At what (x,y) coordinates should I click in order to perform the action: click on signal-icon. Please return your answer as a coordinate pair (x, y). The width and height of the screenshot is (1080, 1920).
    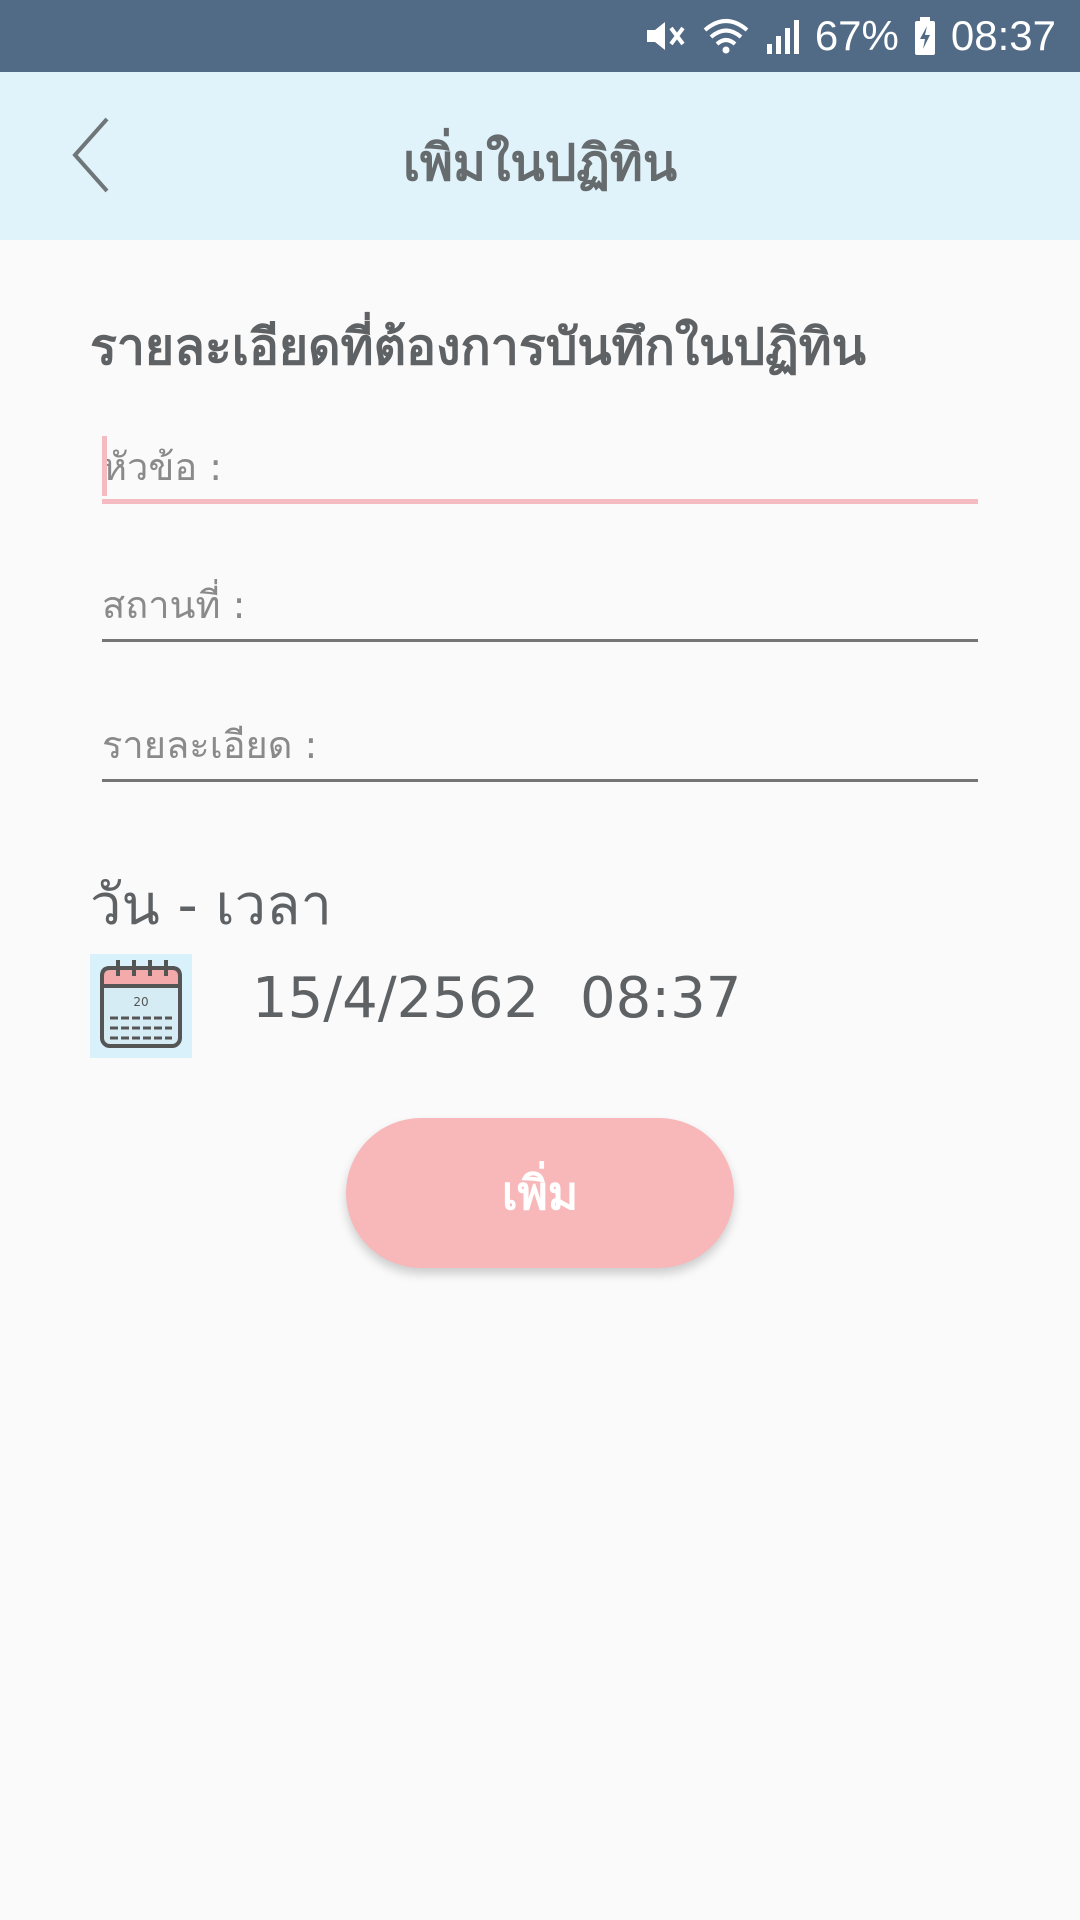
    Looking at the image, I should click on (783, 36).